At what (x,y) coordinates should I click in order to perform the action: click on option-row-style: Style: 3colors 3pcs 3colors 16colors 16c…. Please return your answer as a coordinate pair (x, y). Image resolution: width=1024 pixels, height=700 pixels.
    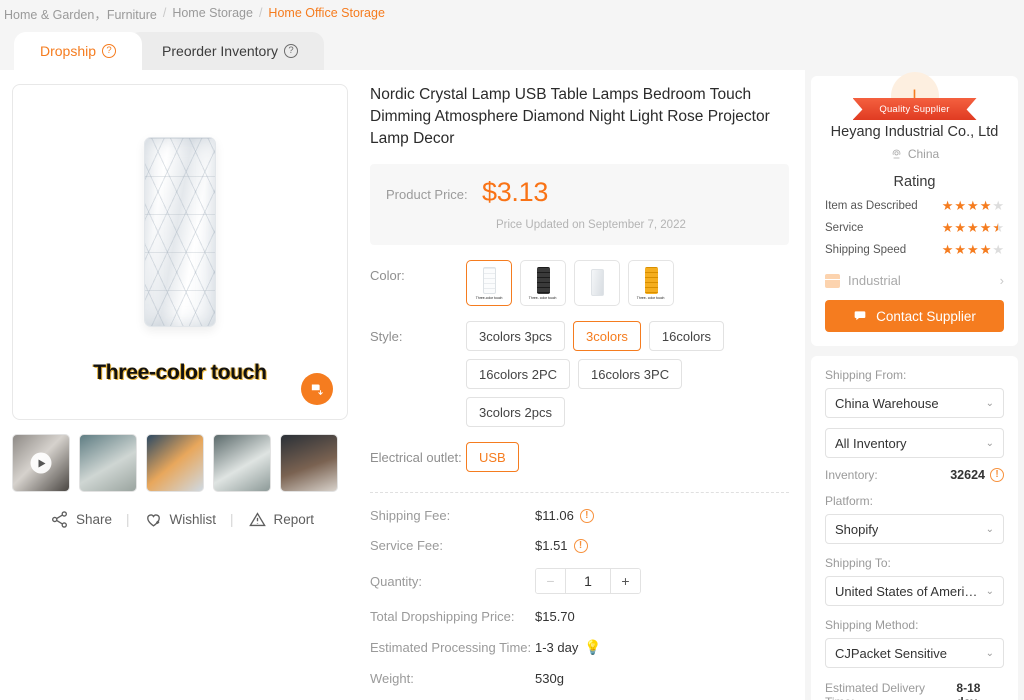
    Looking at the image, I should click on (579, 374).